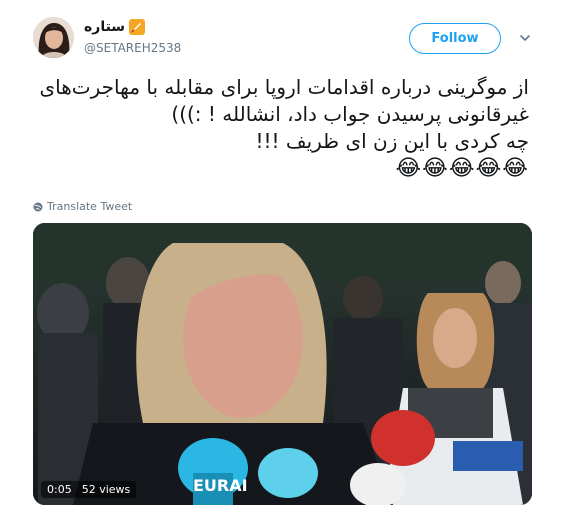 This screenshot has width=562, height=517. What do you see at coordinates (462, 168) in the screenshot?
I see `tweet-emojis: 😂😂😂😂😂` at bounding box center [462, 168].